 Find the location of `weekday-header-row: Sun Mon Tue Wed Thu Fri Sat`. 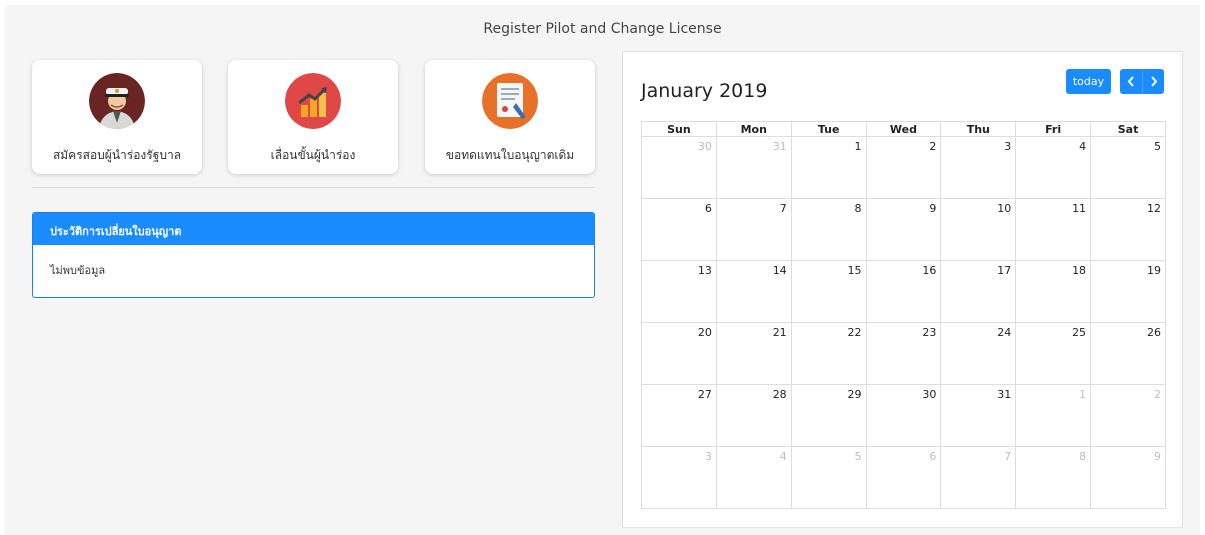

weekday-header-row: Sun Mon Tue Wed Thu Fri Sat is located at coordinates (903, 129).